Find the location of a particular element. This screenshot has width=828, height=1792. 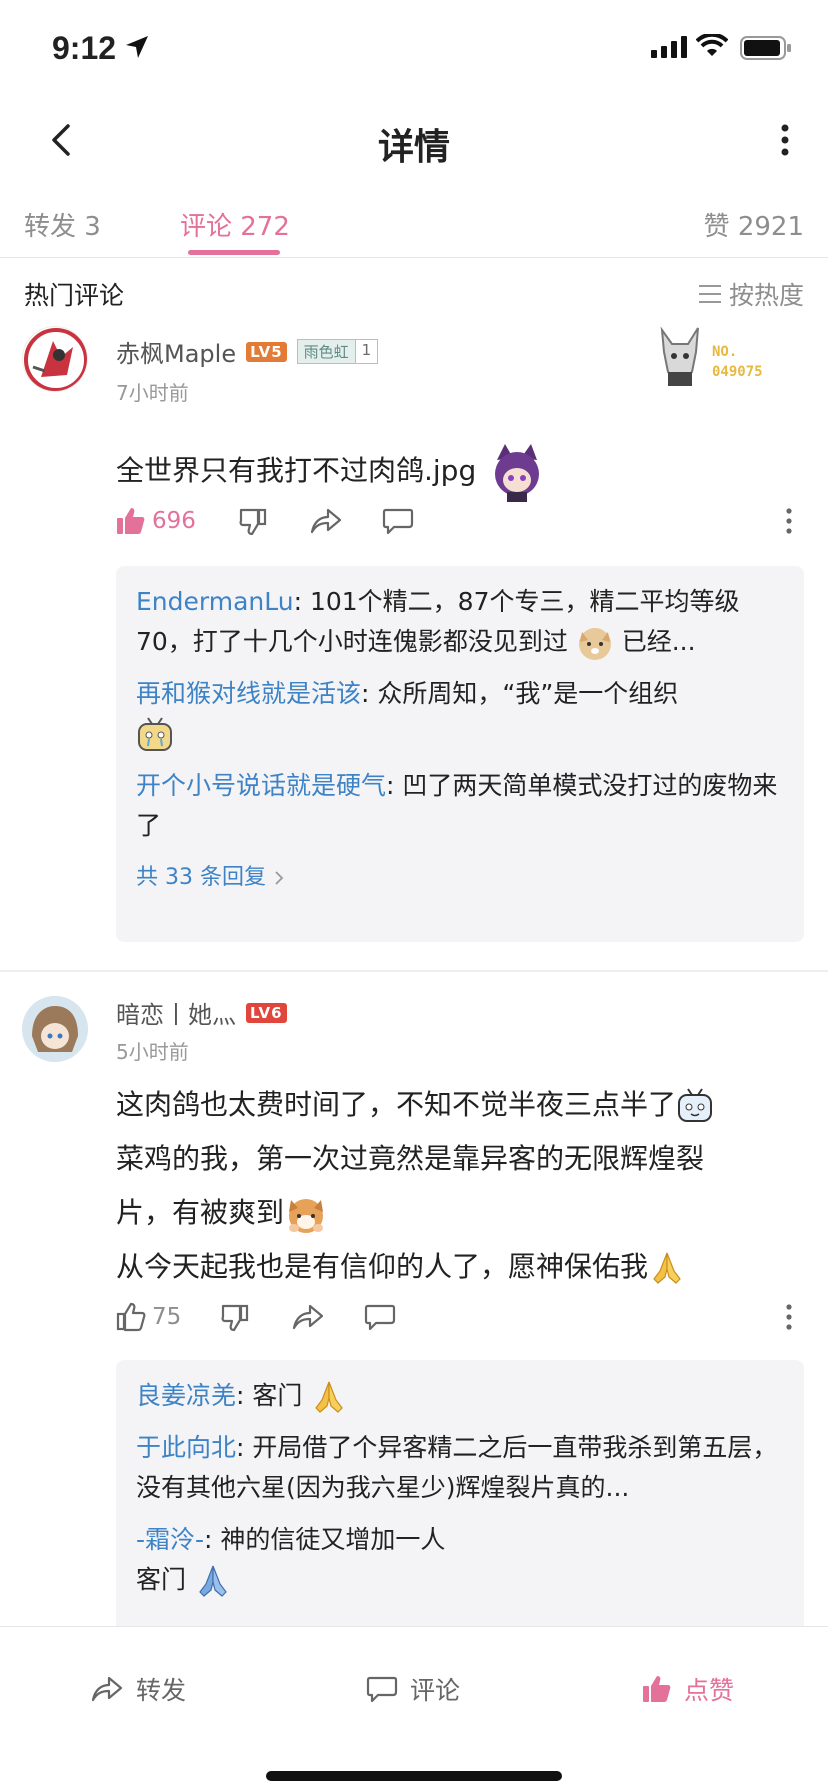

reply-text: : 客门 is located at coordinates (269, 1395).